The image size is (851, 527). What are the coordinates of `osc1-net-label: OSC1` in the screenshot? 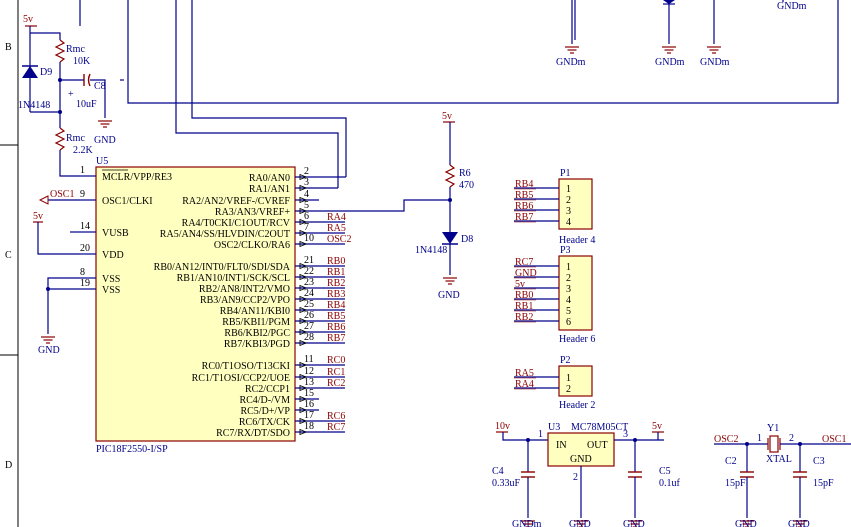 It's located at (62, 194).